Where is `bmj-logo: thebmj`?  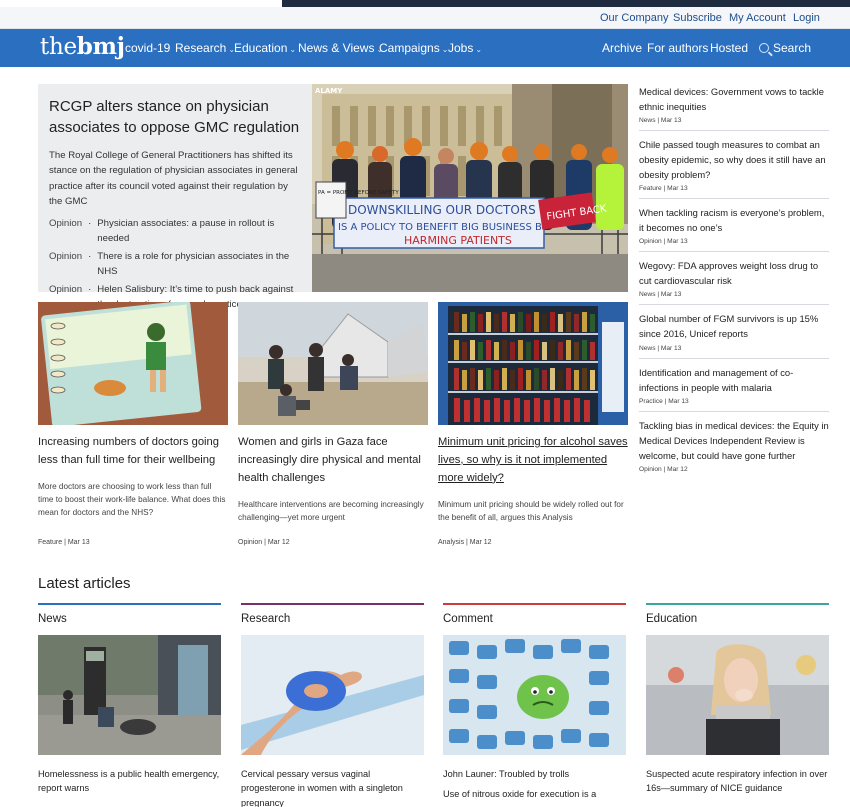
bmj-logo: thebmj is located at coordinates (82, 46).